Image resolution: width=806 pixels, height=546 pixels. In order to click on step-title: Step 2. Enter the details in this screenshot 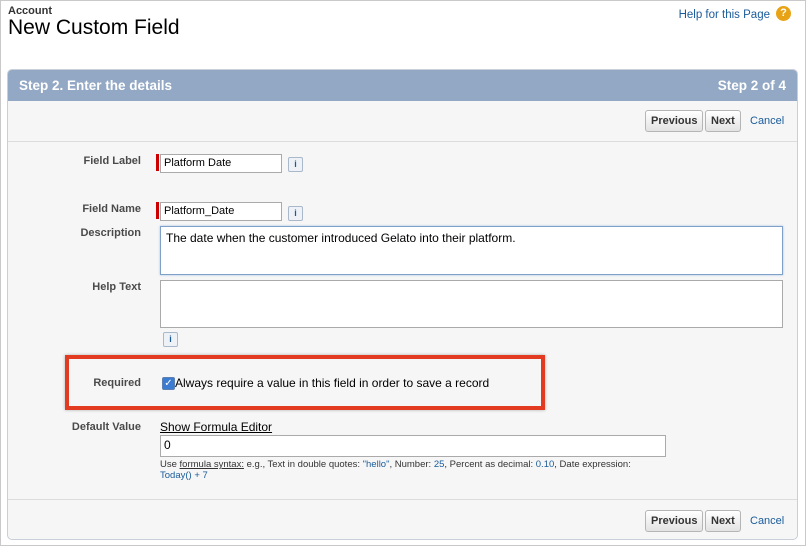, I will do `click(96, 85)`.